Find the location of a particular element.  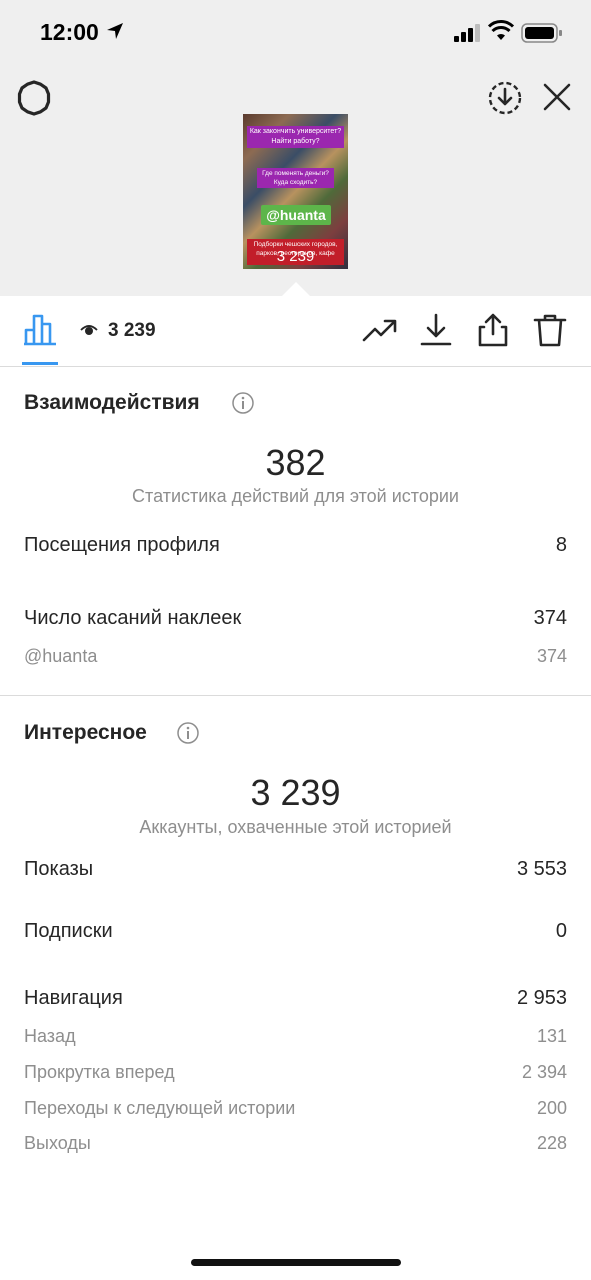

share-icon is located at coordinates (493, 330).